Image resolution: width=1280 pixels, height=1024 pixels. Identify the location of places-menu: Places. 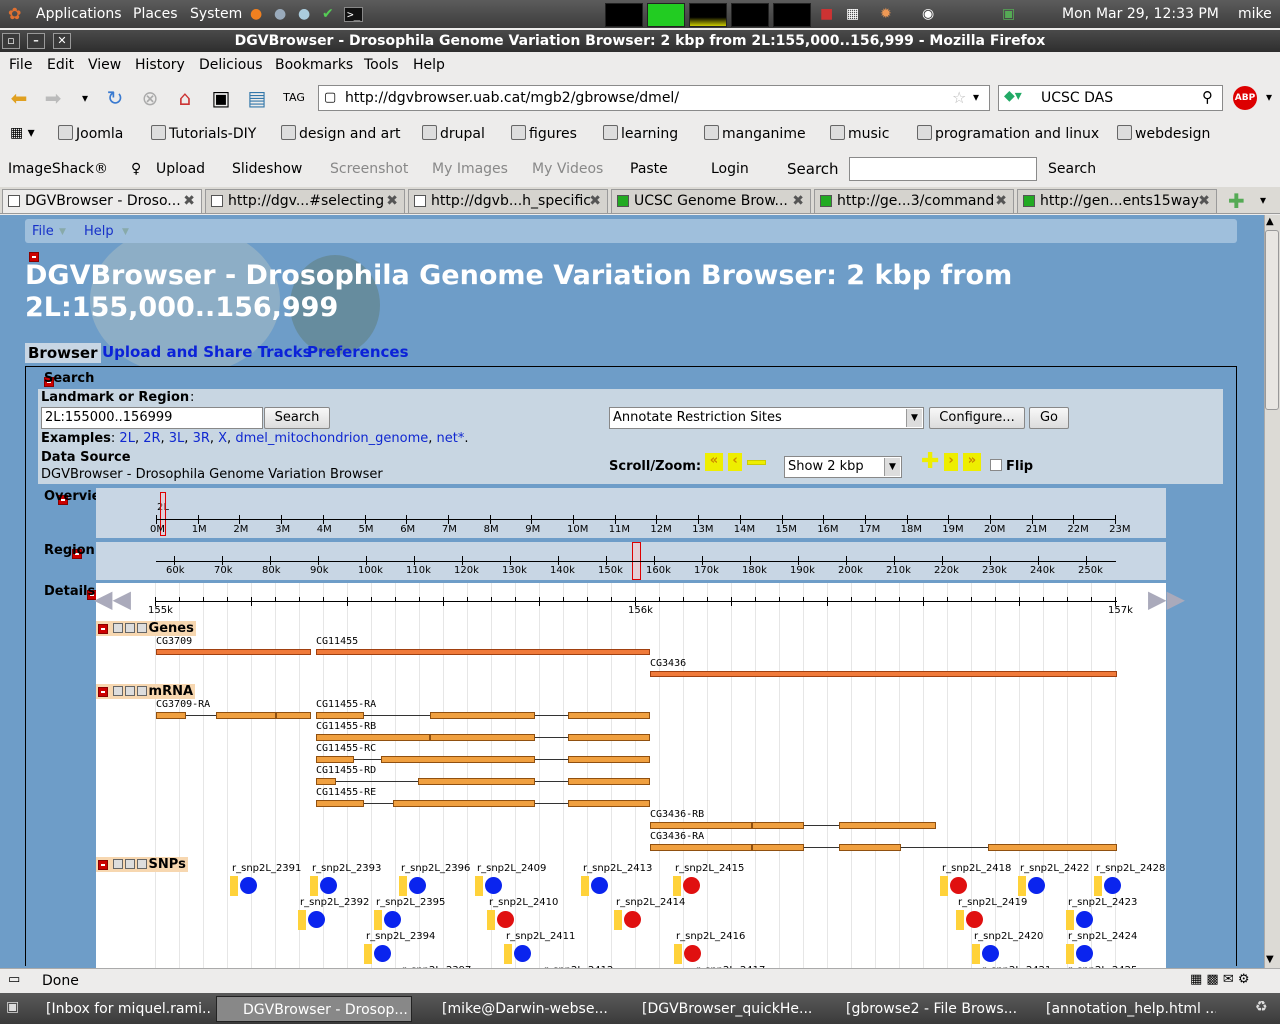
(155, 14).